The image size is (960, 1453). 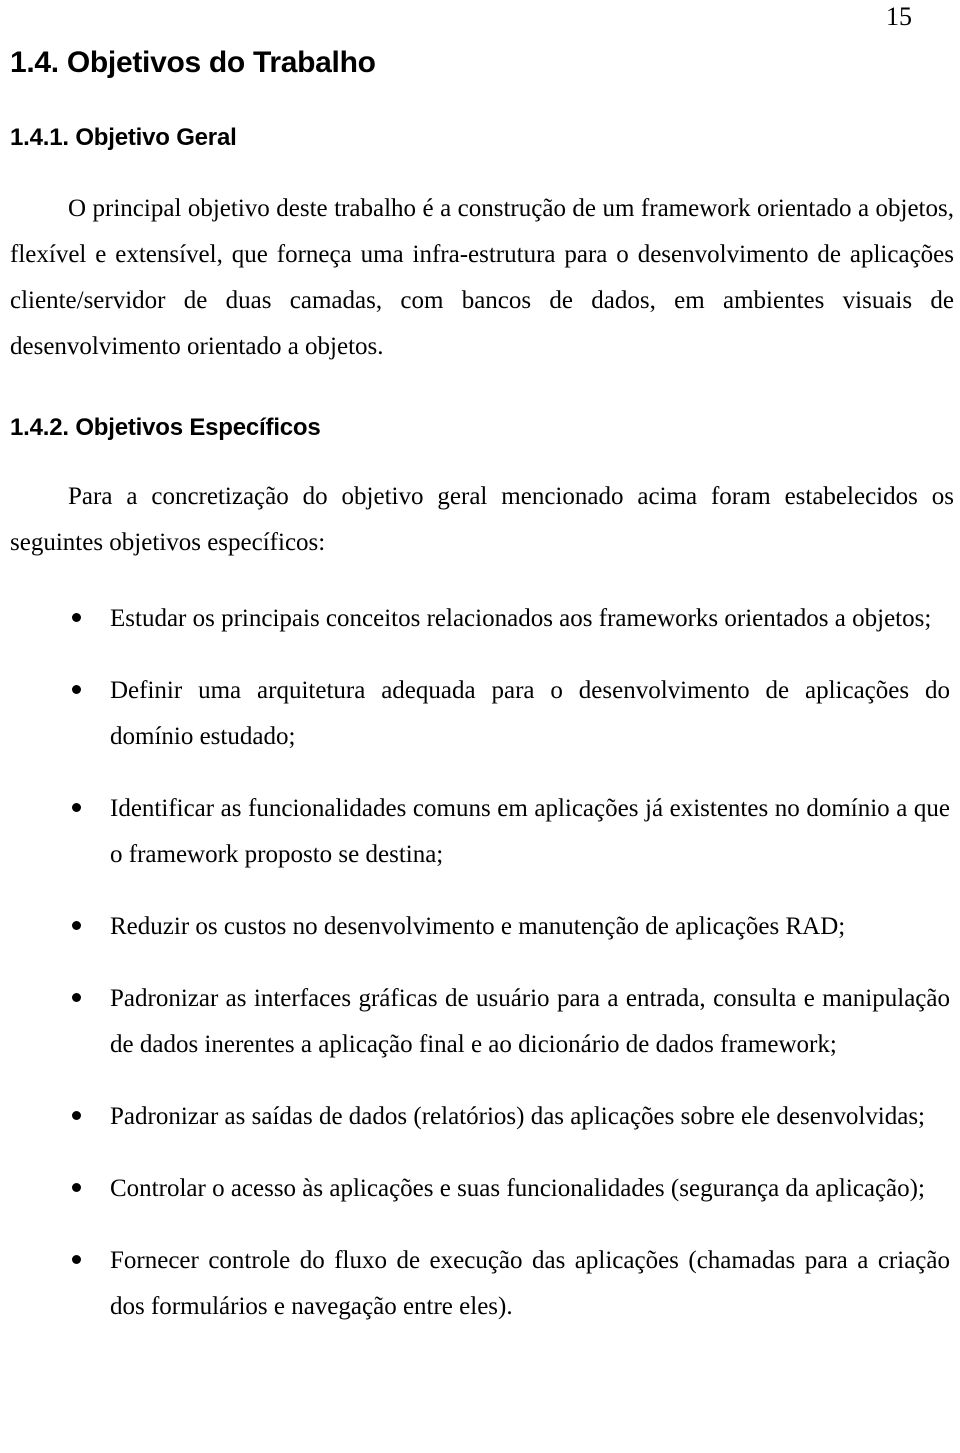 I want to click on subsection-heading-1-4-2: 1.4.2. Objetivos Específicos, so click(x=165, y=427).